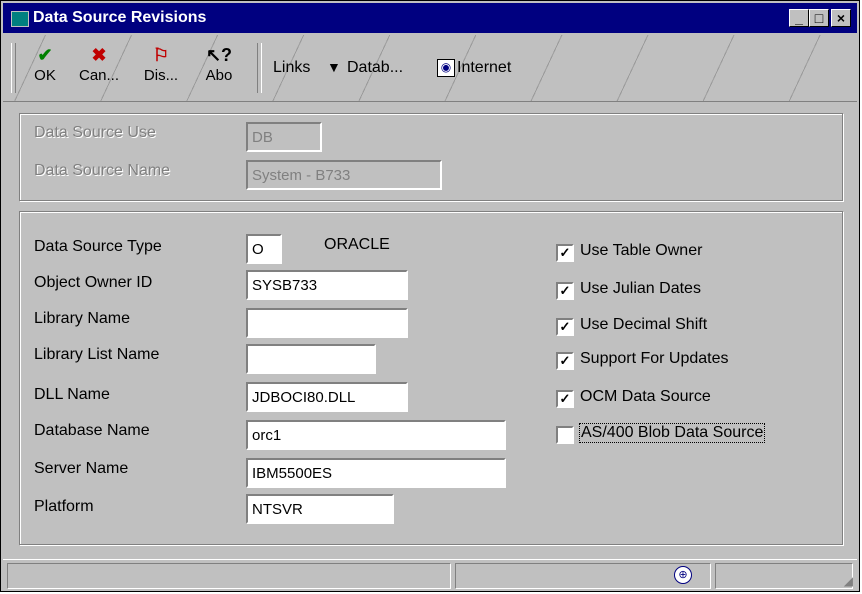 Image resolution: width=862 pixels, height=594 pixels. Describe the element at coordinates (45, 75) in the screenshot. I see `ok-label: OK` at that location.